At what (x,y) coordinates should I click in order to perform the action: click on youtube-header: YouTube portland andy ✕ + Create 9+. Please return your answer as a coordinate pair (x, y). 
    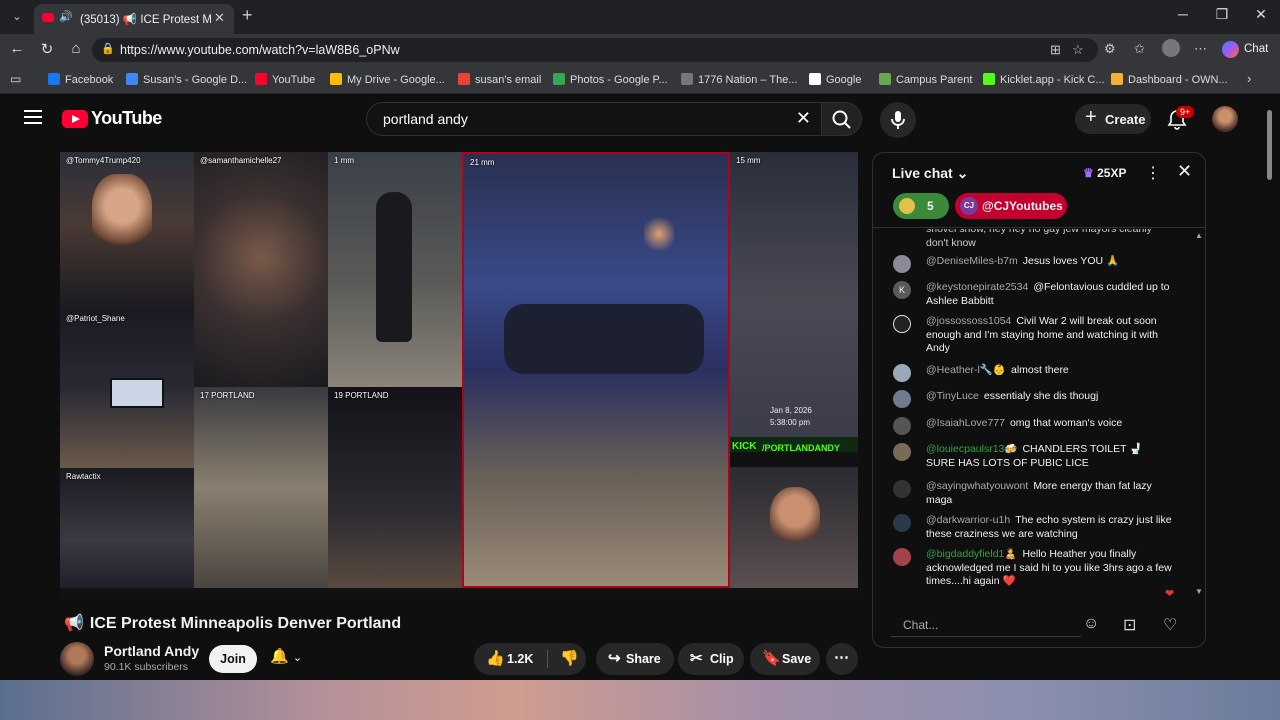
    Looking at the image, I should click on (640, 119).